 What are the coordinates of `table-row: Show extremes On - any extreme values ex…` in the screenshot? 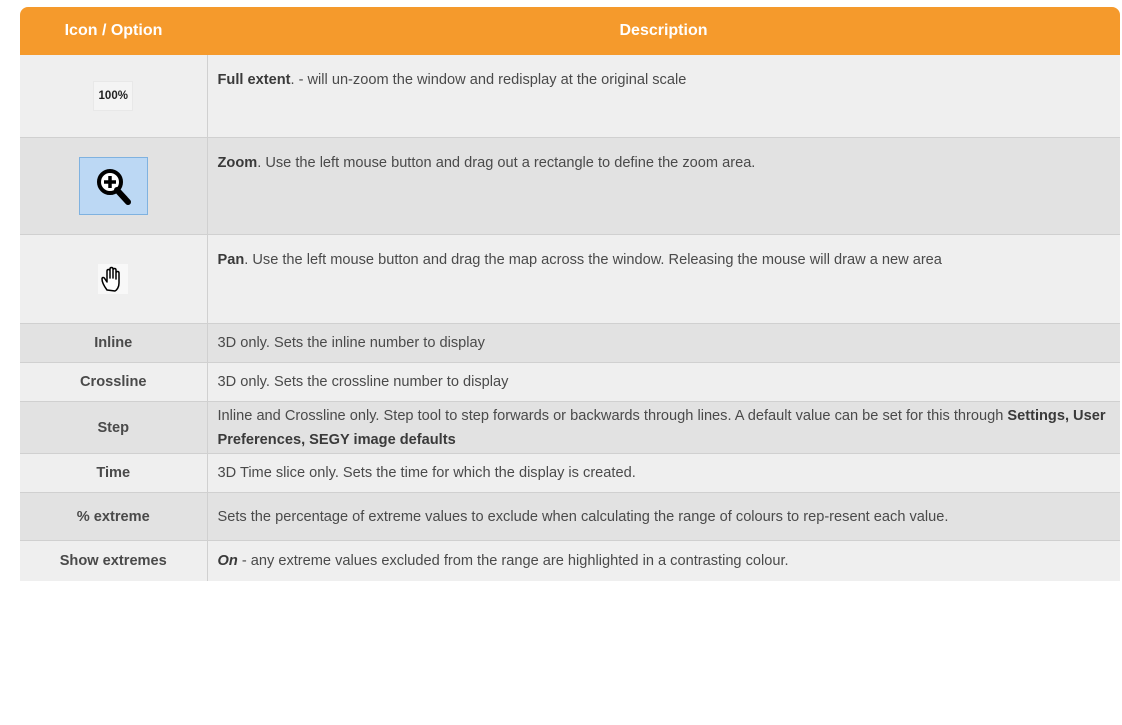 It's located at (570, 560).